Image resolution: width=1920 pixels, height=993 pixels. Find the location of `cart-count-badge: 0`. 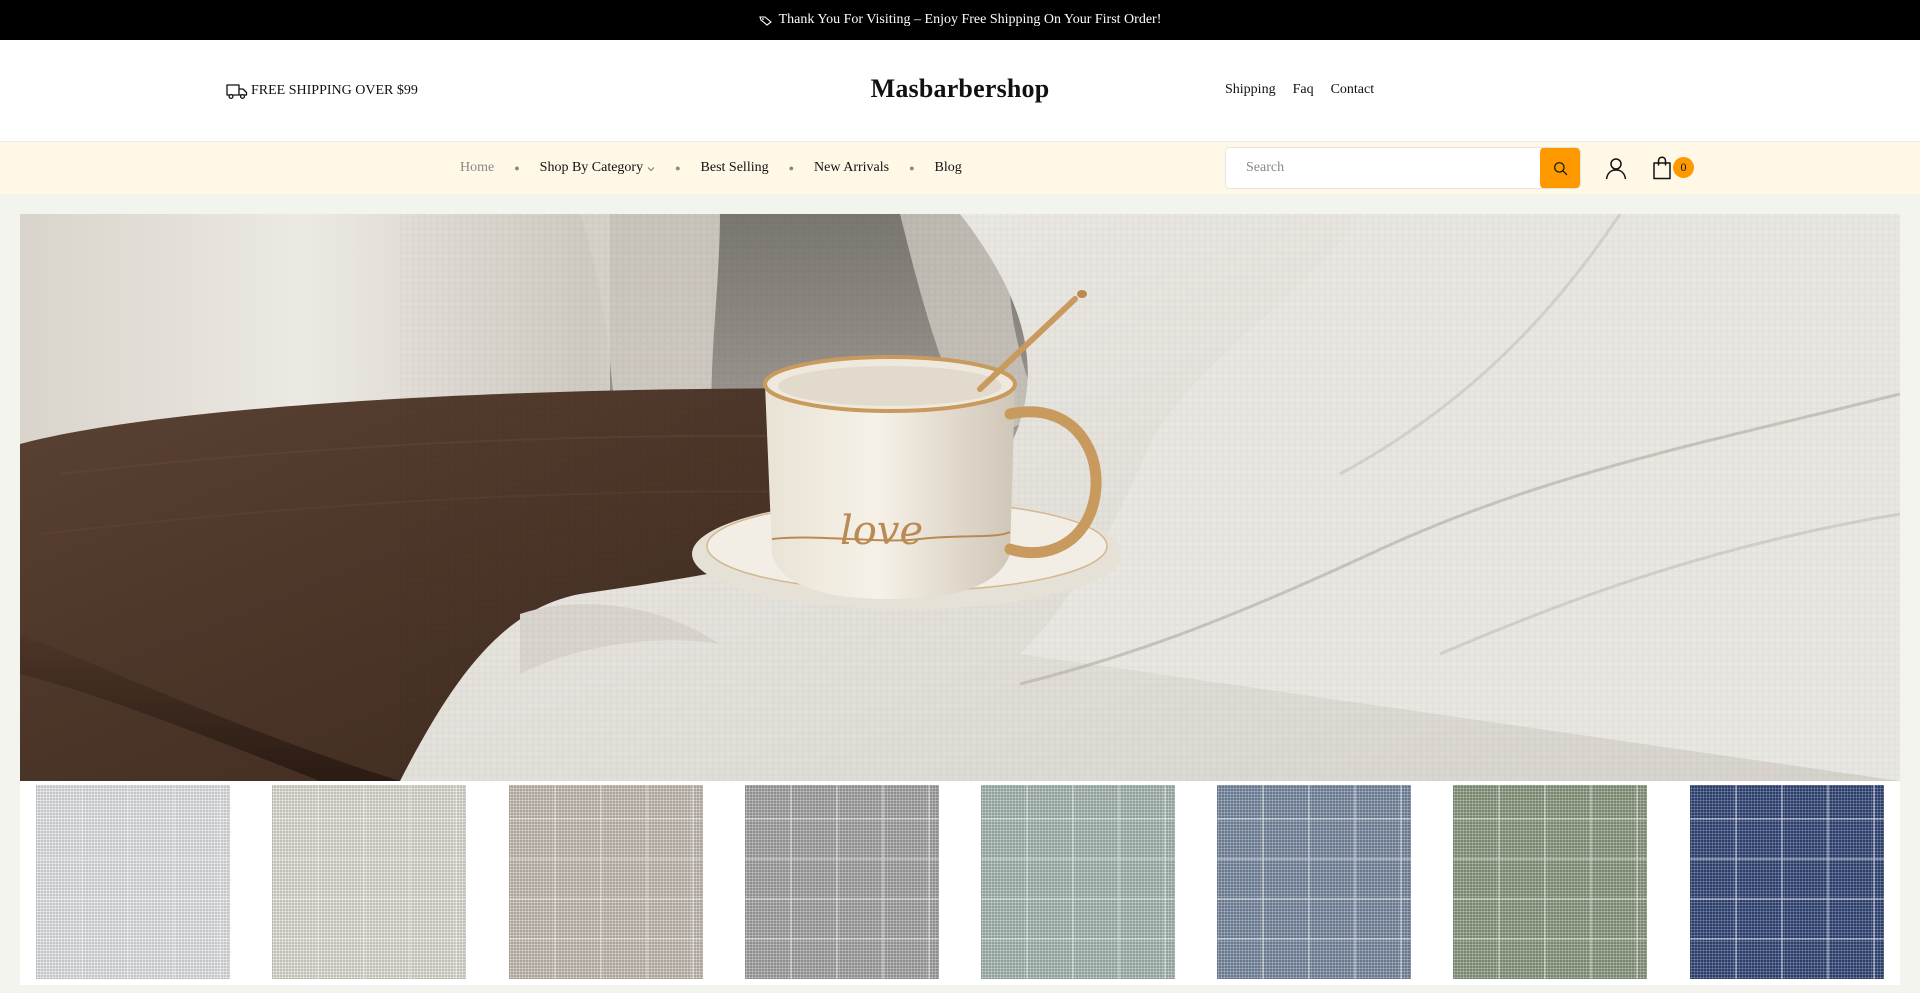

cart-count-badge: 0 is located at coordinates (1683, 167).